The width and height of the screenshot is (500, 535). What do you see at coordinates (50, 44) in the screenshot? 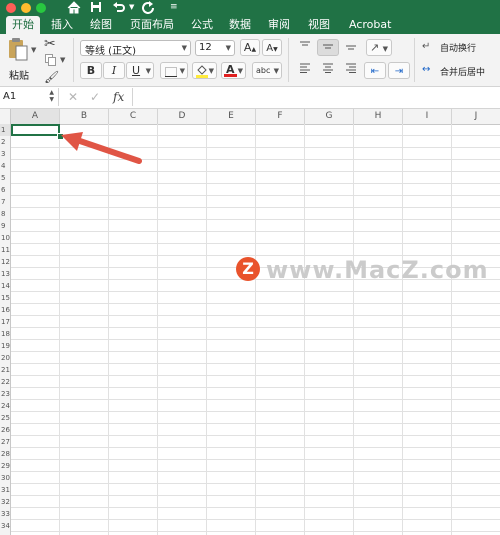
I see `cut-icon: ✂` at bounding box center [50, 44].